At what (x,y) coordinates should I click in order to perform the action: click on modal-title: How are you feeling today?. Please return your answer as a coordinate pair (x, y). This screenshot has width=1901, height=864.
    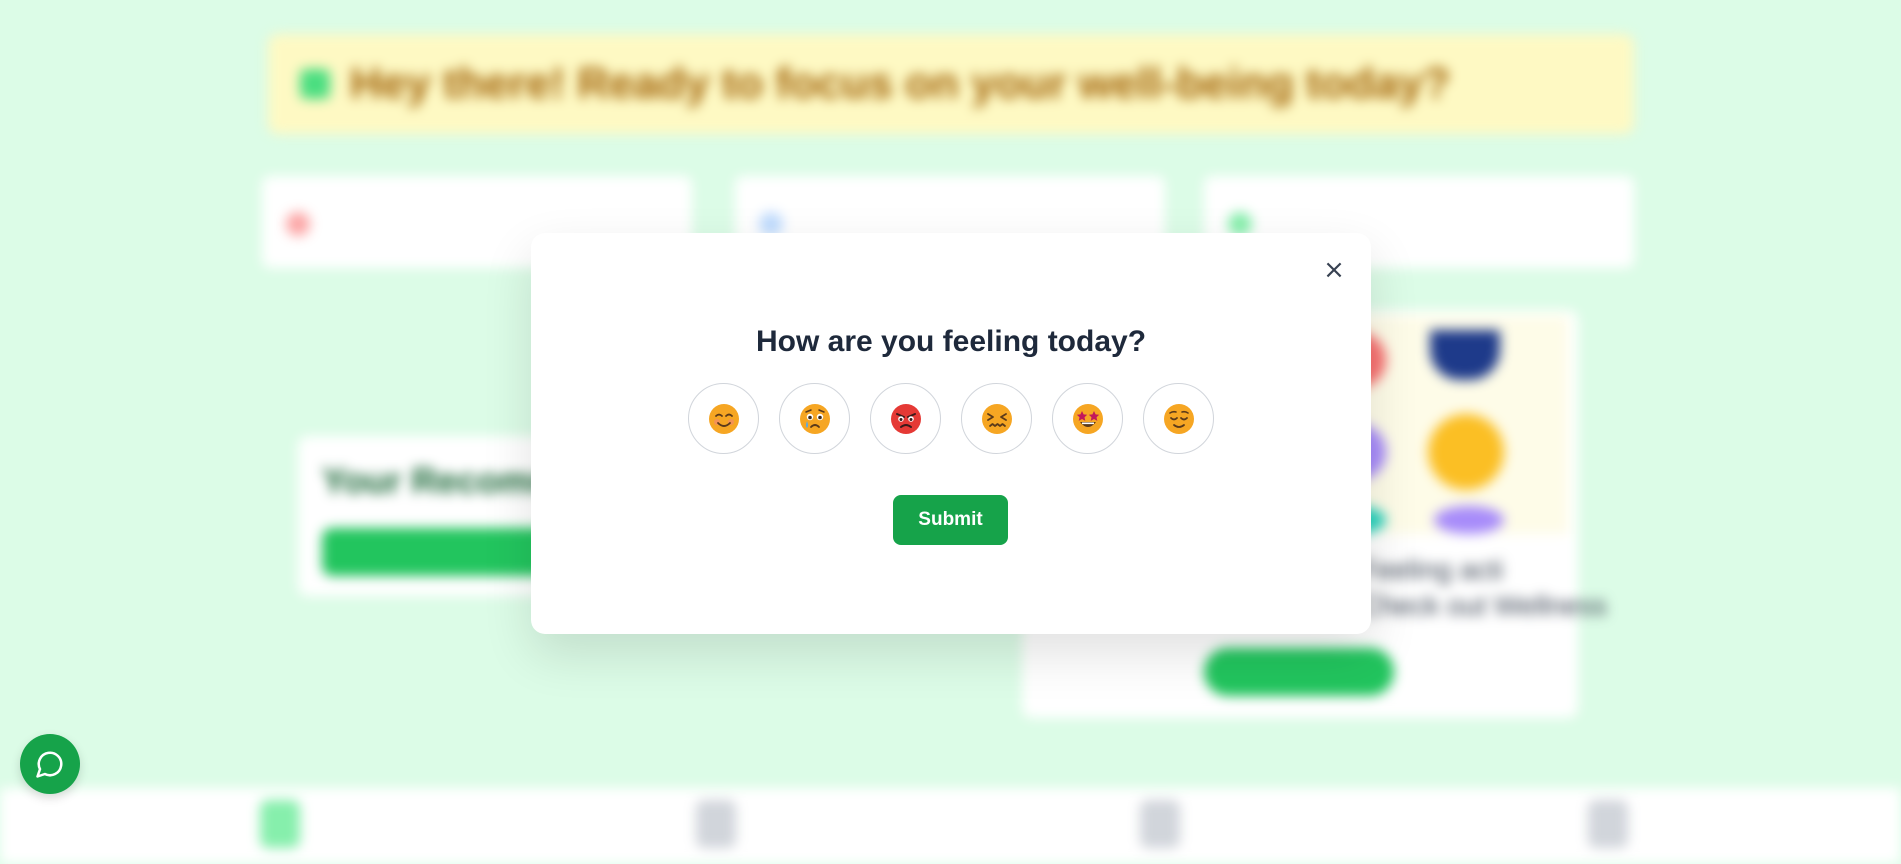
    Looking at the image, I should click on (951, 341).